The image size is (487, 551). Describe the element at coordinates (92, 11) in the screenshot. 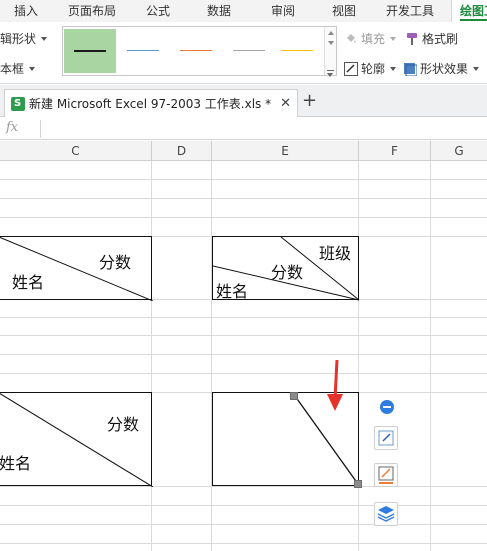

I see `tab-page-layout: 页面布局` at that location.